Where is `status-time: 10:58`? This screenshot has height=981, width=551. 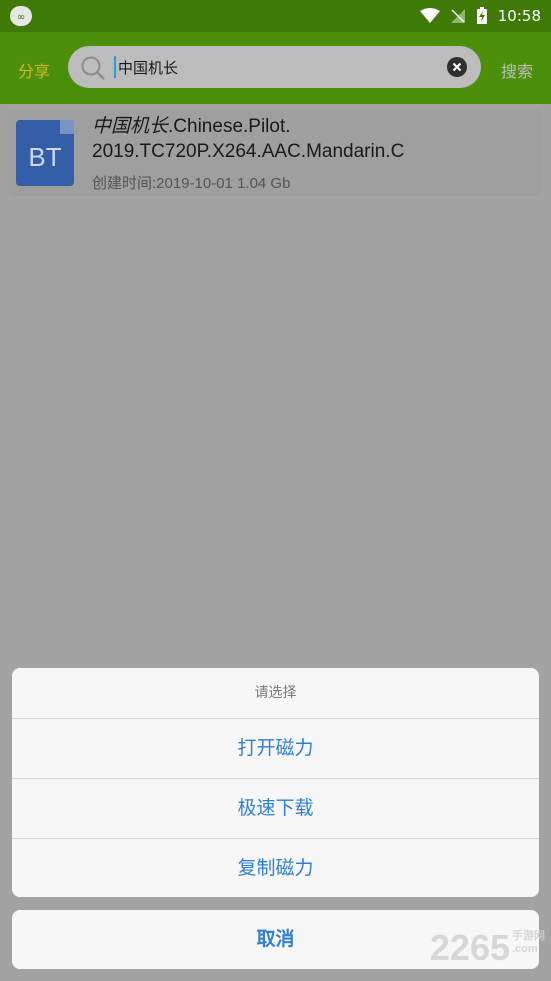
status-time: 10:58 is located at coordinates (519, 16).